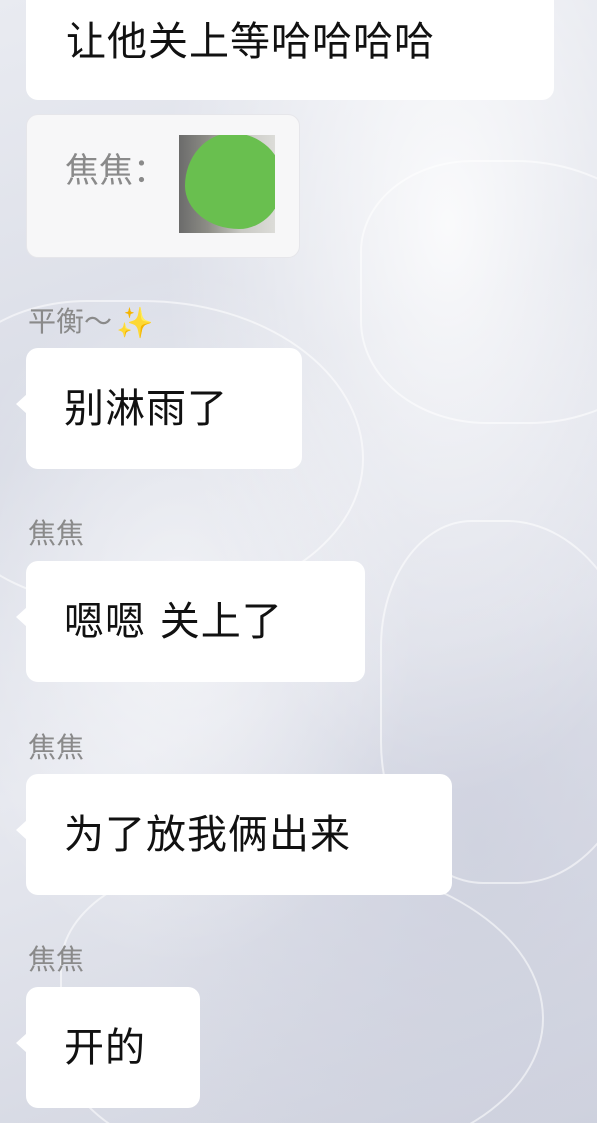 The width and height of the screenshot is (597, 1123). What do you see at coordinates (135, 323) in the screenshot?
I see `sparkles-icon: ✨` at bounding box center [135, 323].